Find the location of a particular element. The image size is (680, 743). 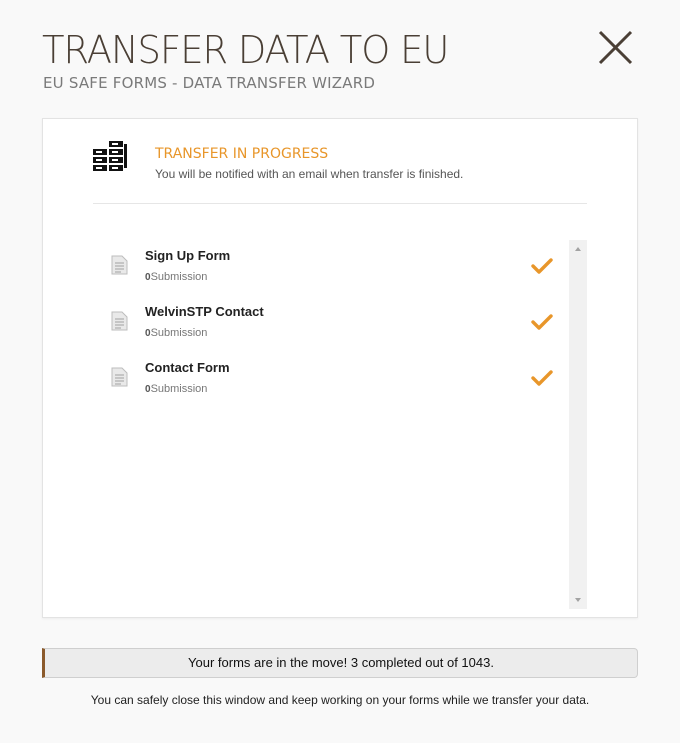

page-title: TRANSFER DATA TO EU is located at coordinates (245, 50).